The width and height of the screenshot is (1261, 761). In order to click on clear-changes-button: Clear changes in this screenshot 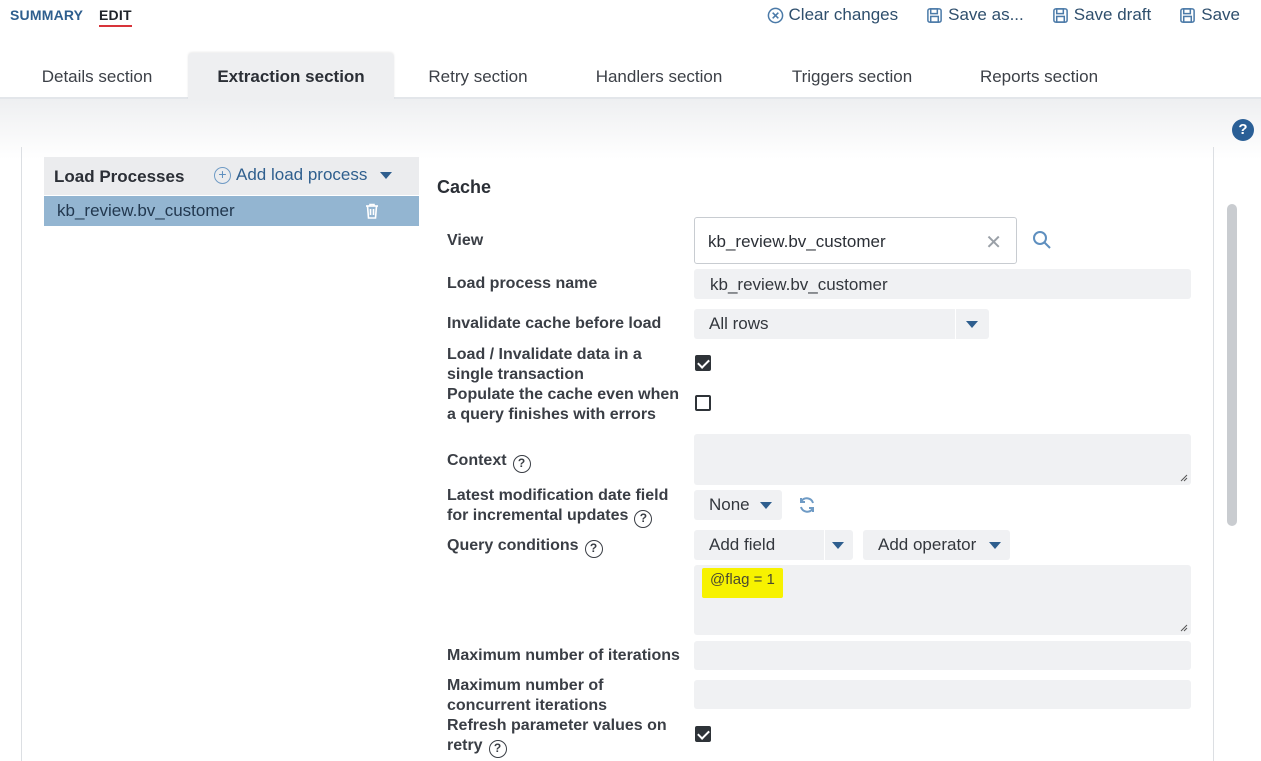, I will do `click(833, 15)`.